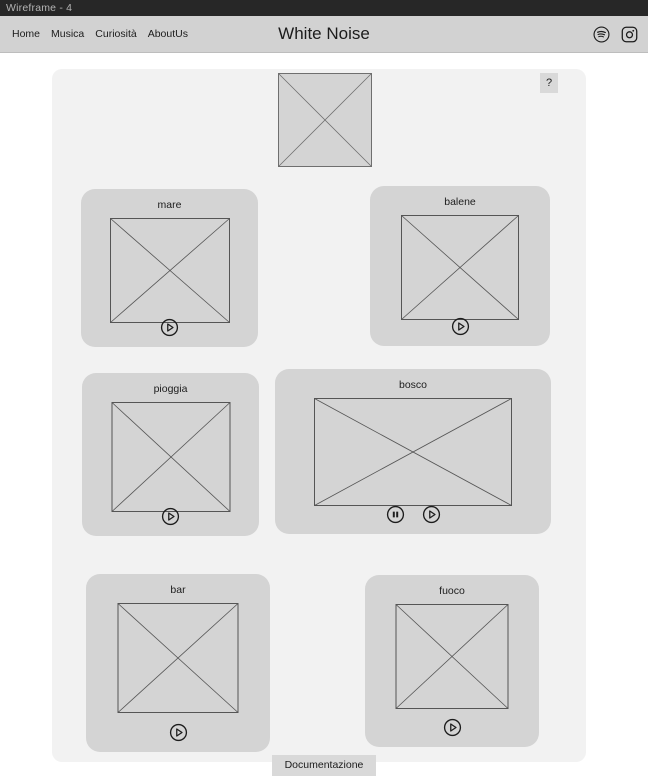 The image size is (648, 776). Describe the element at coordinates (324, 8) in the screenshot. I see `window-titlebar: Wireframe - 4` at that location.